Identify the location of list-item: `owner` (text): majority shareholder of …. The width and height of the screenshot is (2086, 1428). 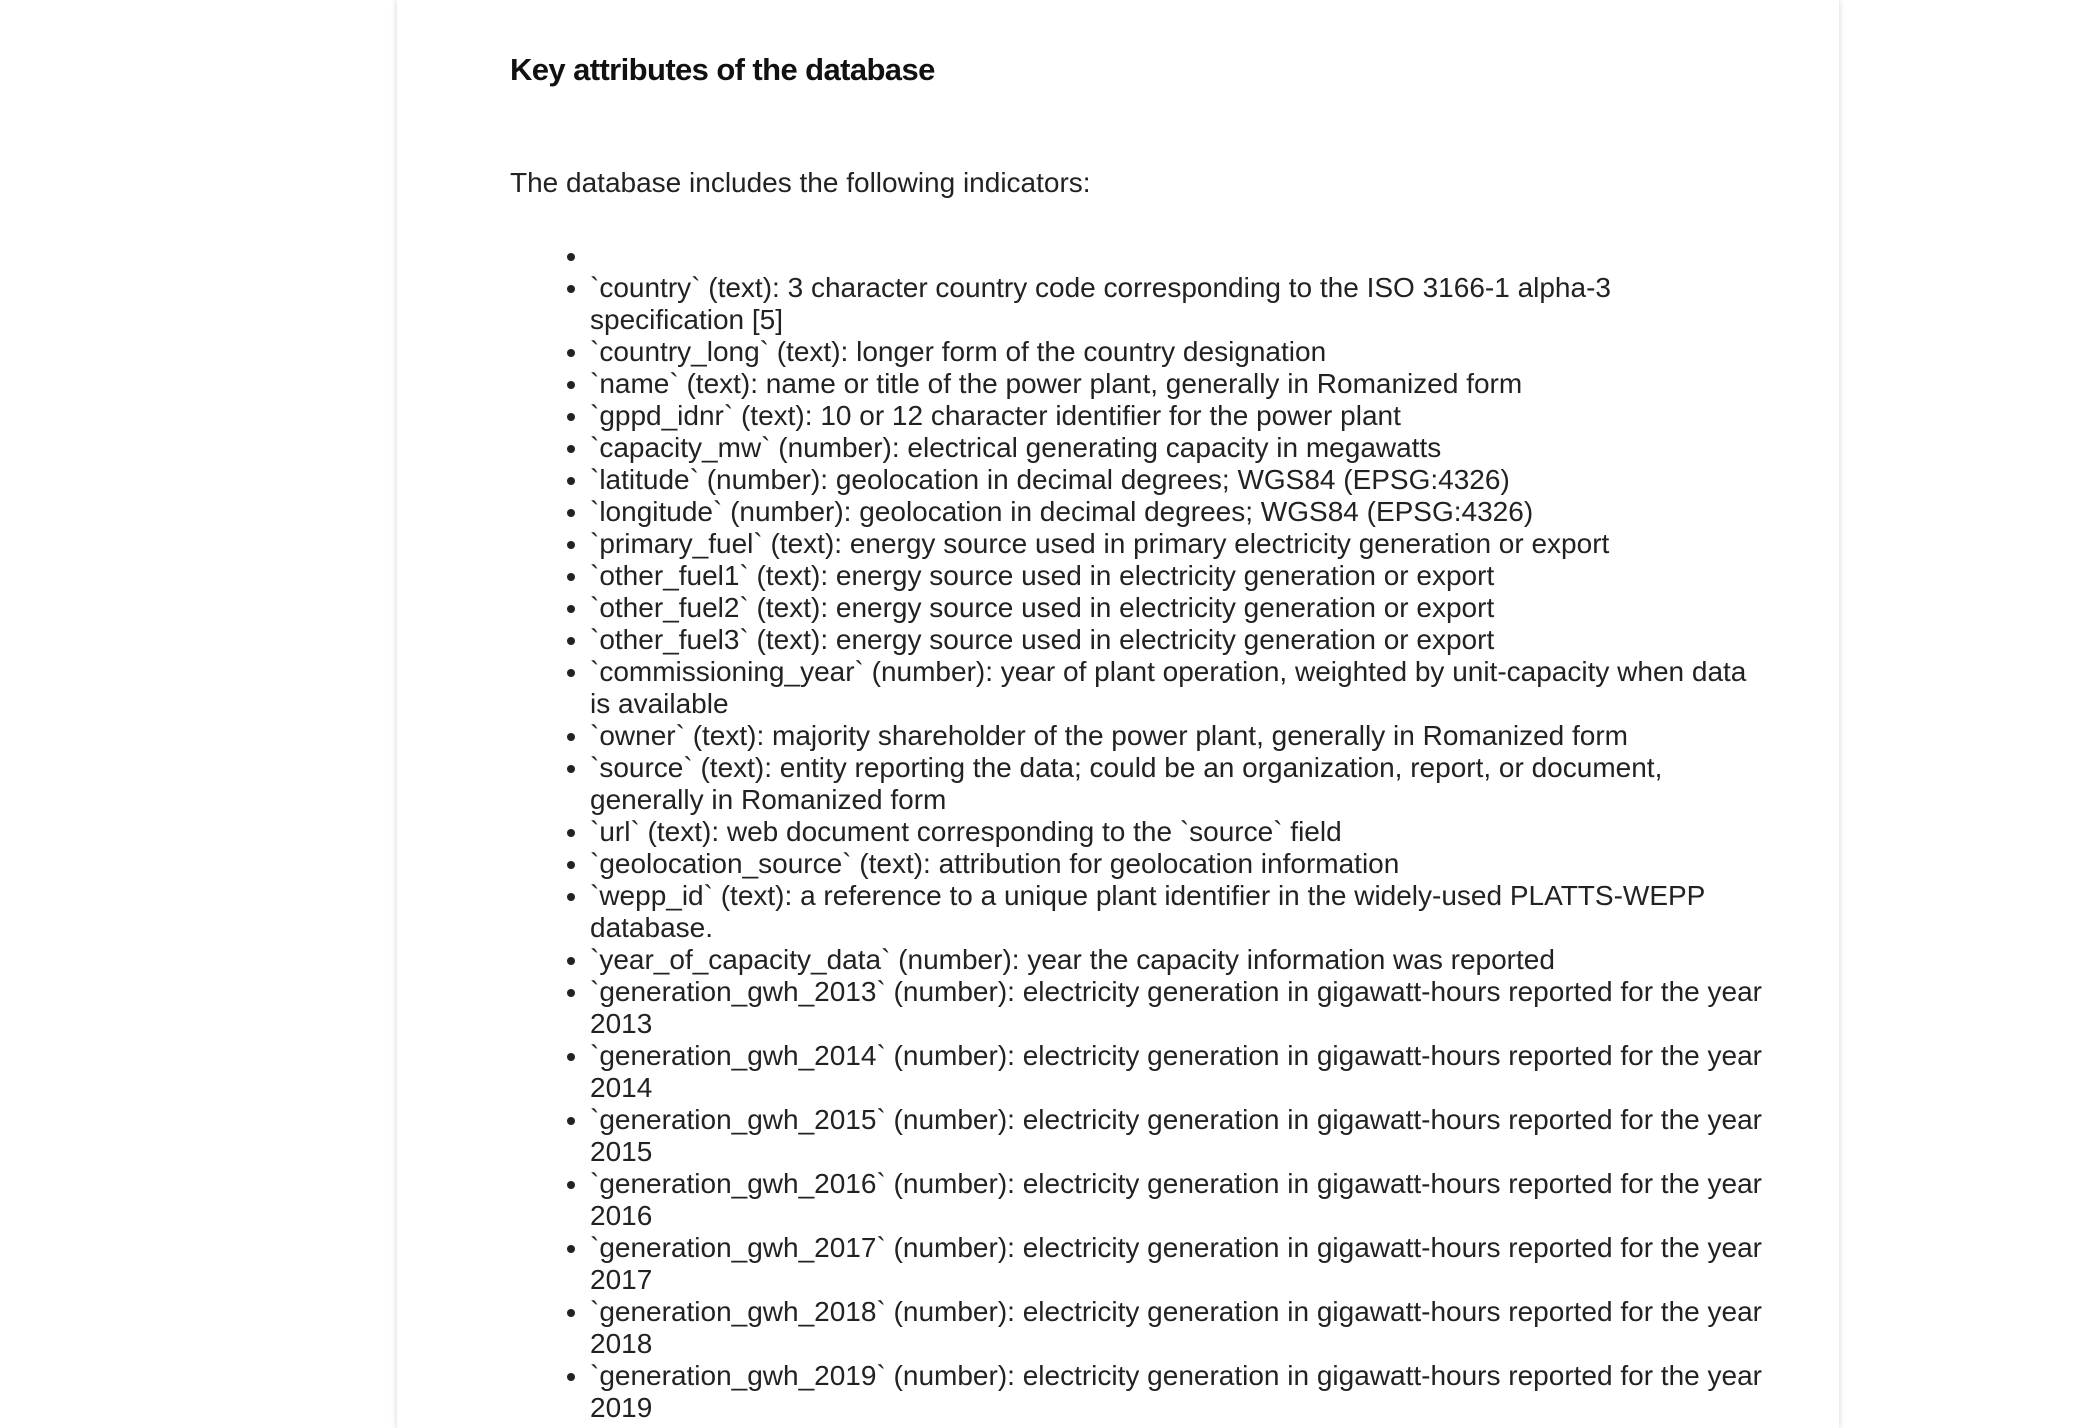
(1180, 736).